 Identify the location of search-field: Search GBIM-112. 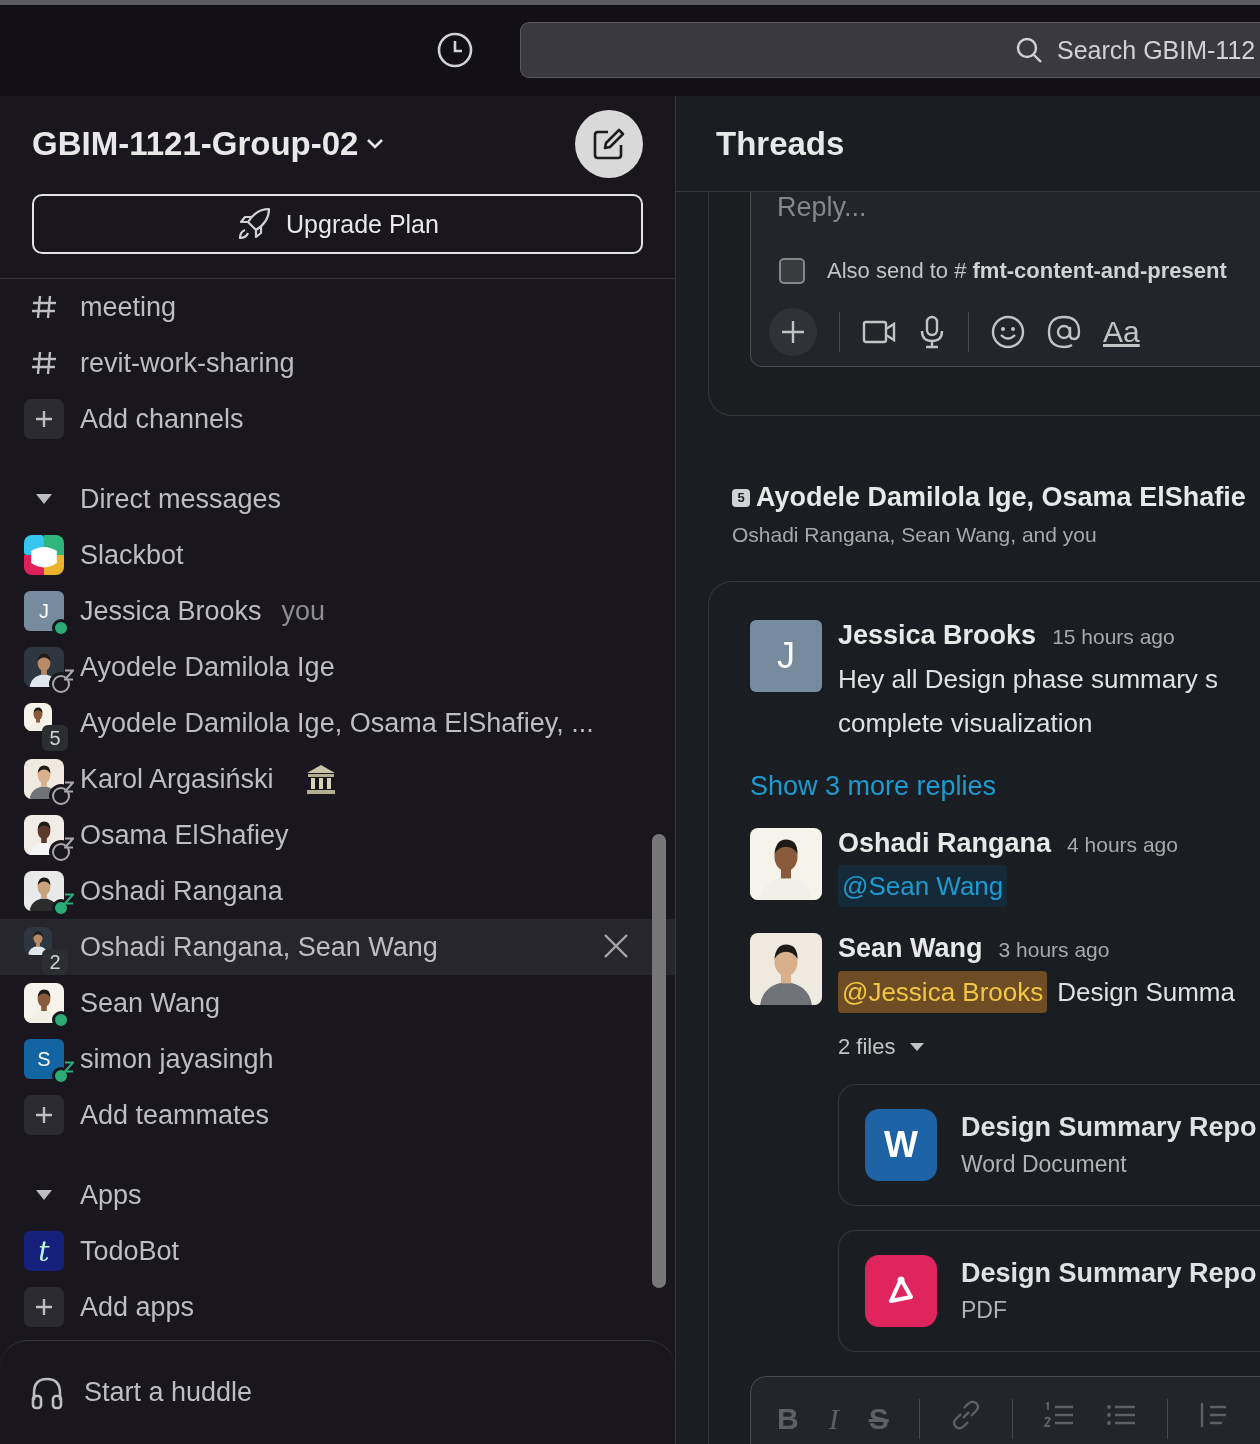
(890, 50).